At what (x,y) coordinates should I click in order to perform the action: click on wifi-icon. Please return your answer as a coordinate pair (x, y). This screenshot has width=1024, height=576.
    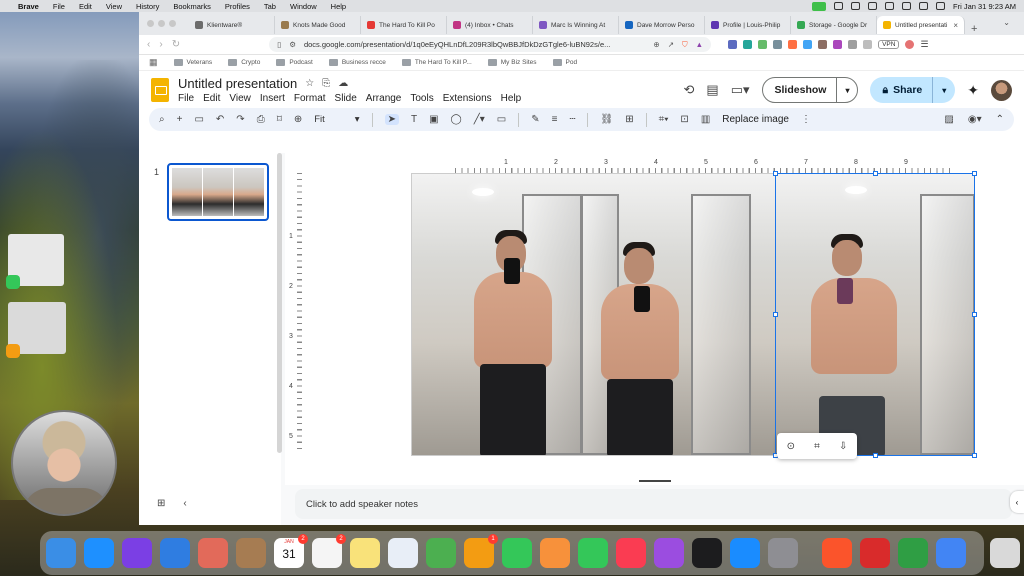
    Looking at the image, I should click on (907, 6).